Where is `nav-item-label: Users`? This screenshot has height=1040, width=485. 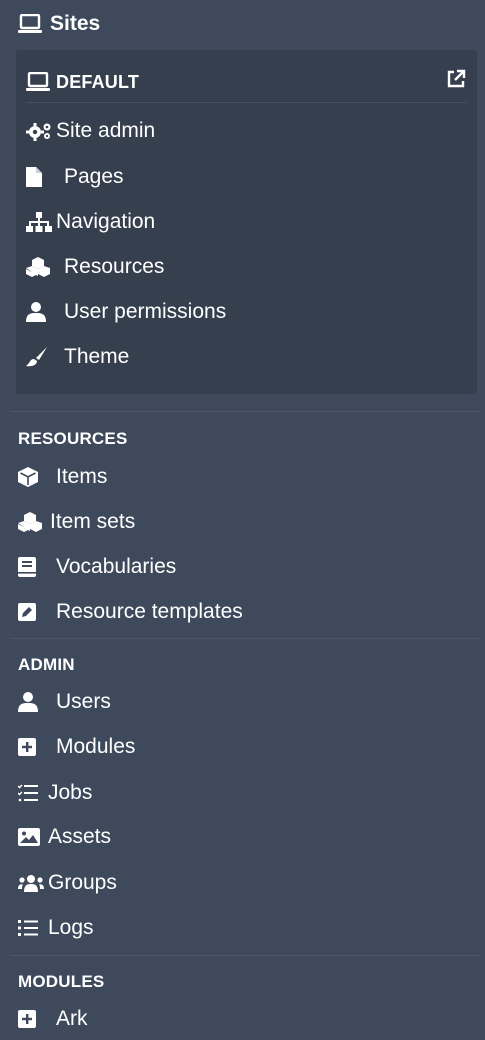
nav-item-label: Users is located at coordinates (83, 701).